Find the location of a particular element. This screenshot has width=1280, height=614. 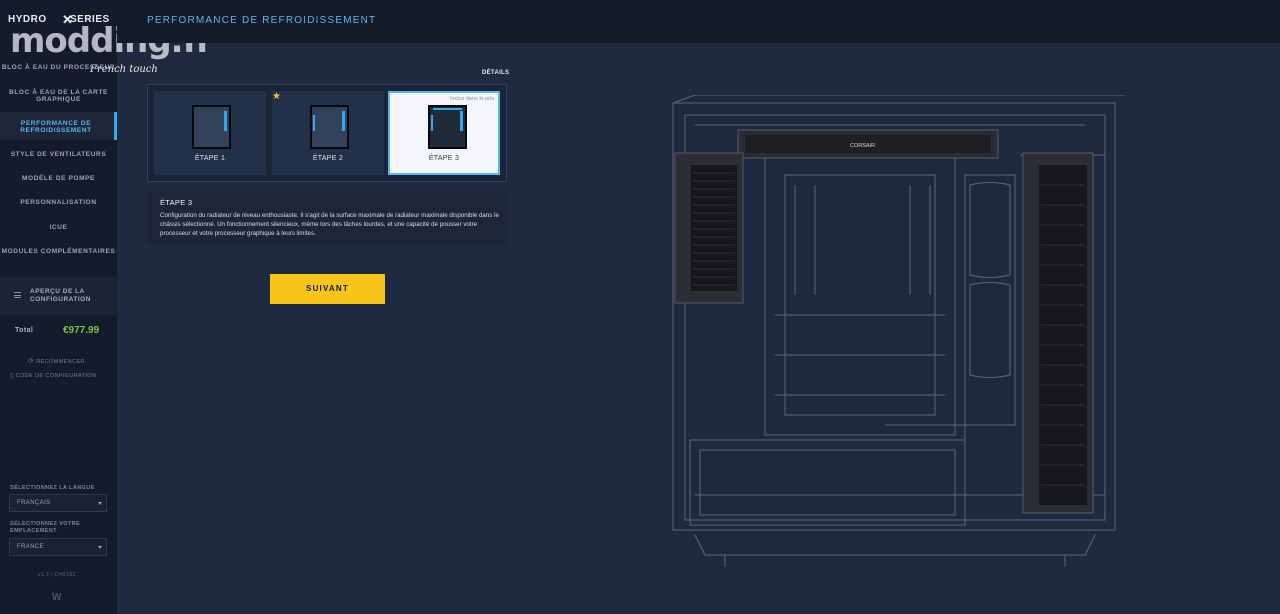

sidebar-item-label: PERFORMANCE DE REFROIDISSEMENT is located at coordinates (56, 127).